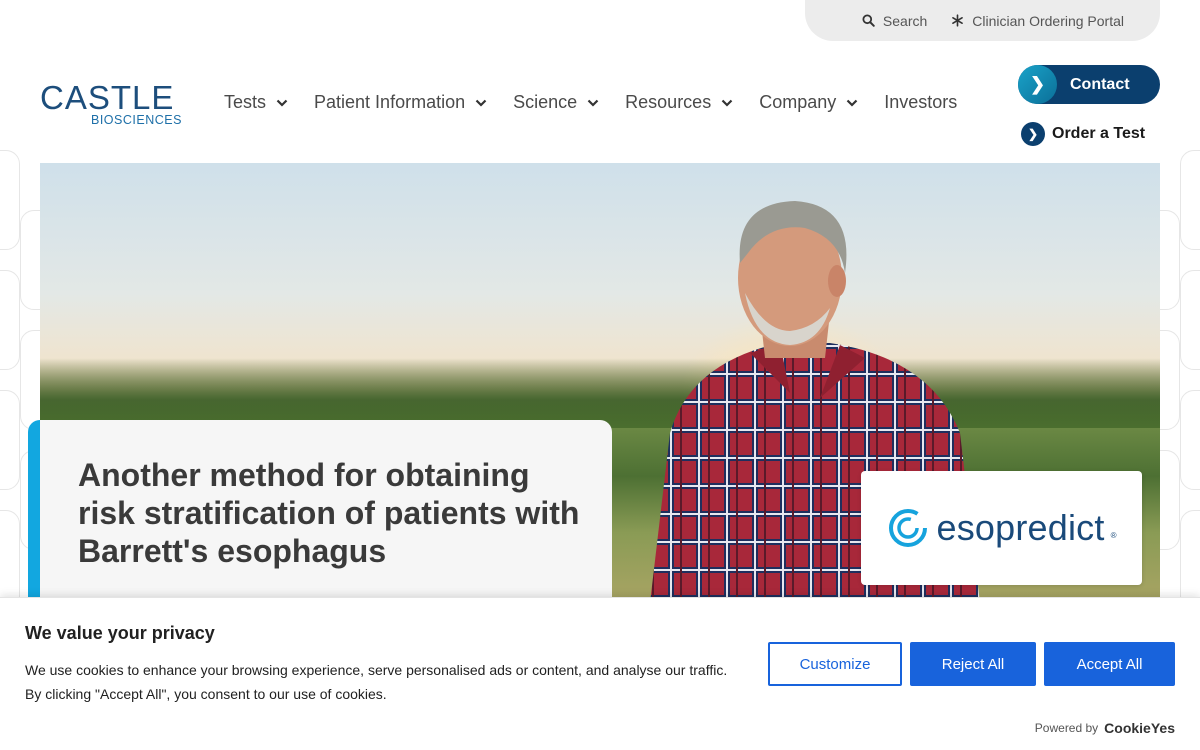 Image resolution: width=1200 pixels, height=750 pixels. I want to click on clinician-portal-link: Clinician Ordering Portal, so click(1037, 21).